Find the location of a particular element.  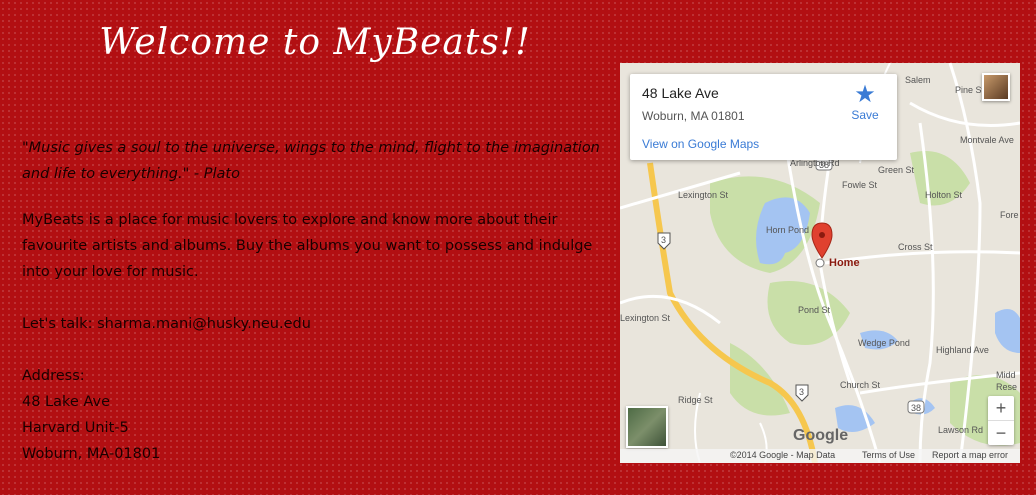

place-label: Horn Pond is located at coordinates (787, 230).